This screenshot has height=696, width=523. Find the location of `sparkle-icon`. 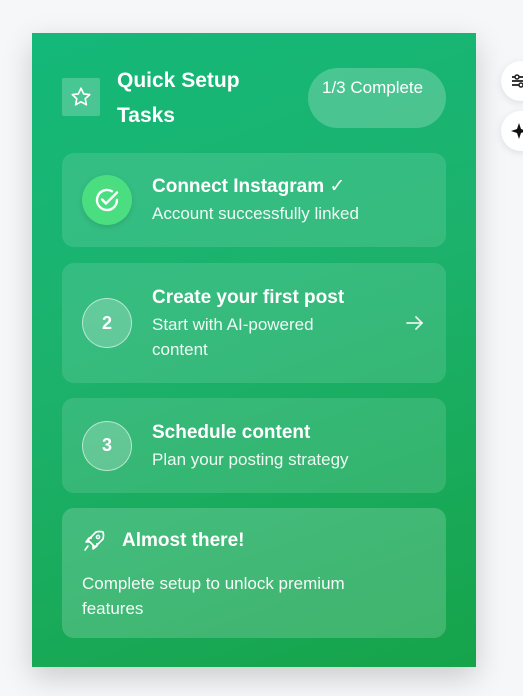

sparkle-icon is located at coordinates (517, 131).